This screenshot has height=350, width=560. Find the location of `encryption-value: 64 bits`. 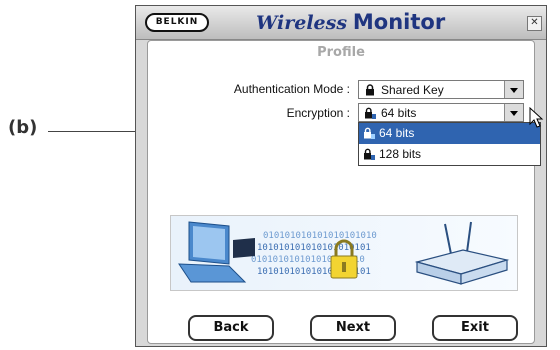

encryption-value: 64 bits is located at coordinates (399, 113).